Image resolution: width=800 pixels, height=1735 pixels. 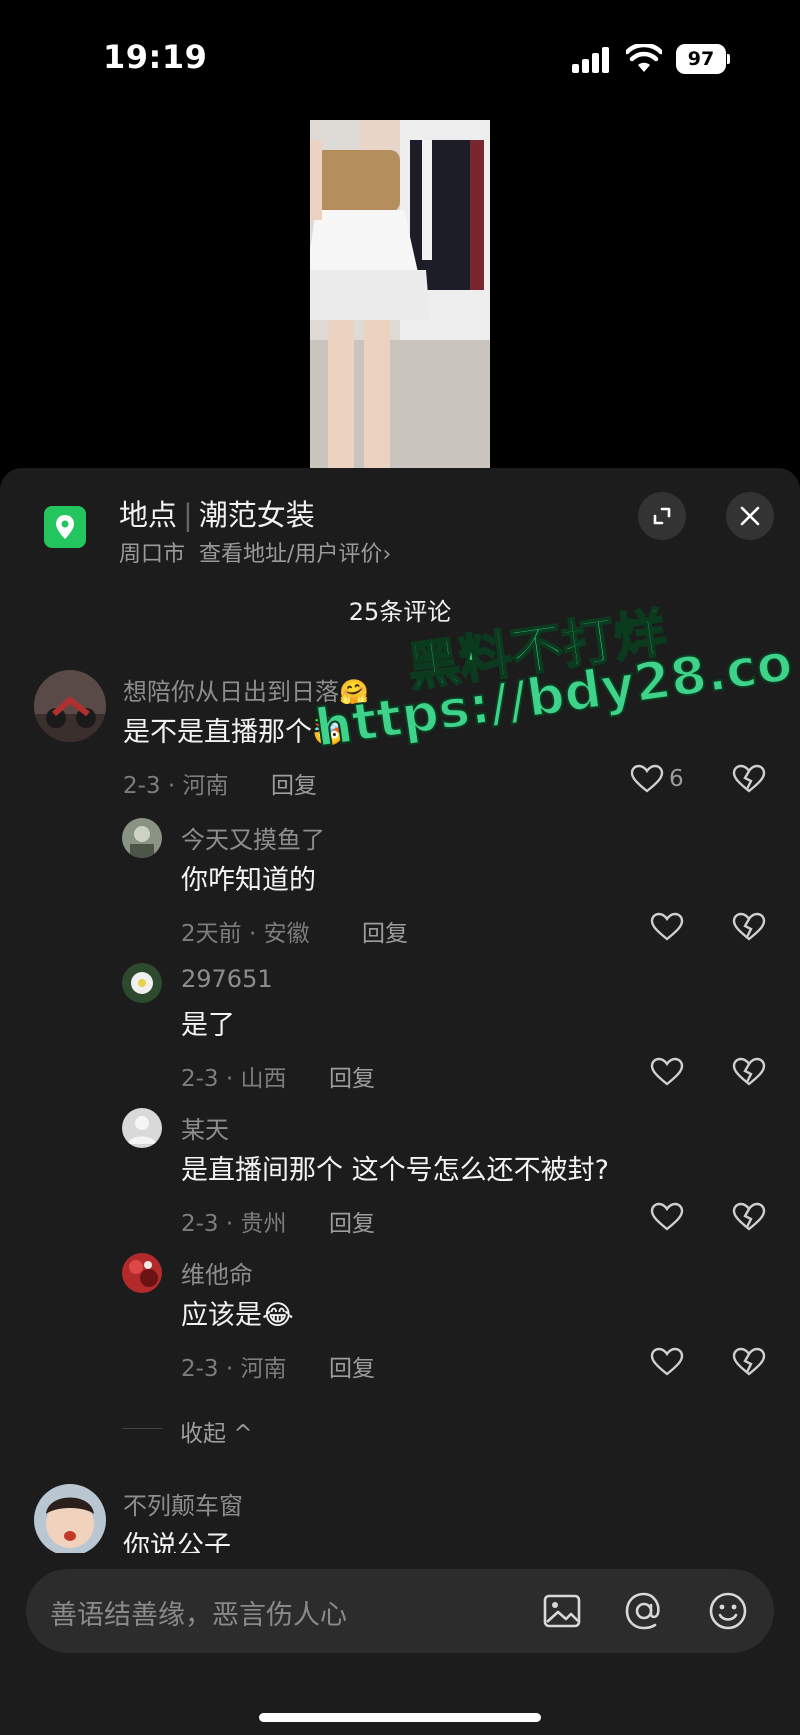 What do you see at coordinates (148, 515) in the screenshot?
I see `location-label: 地点` at bounding box center [148, 515].